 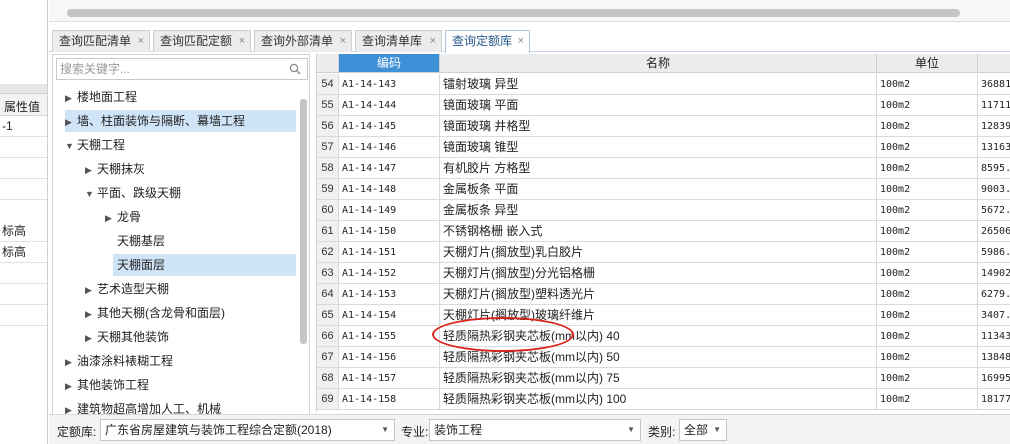 What do you see at coordinates (328, 231) in the screenshot?
I see `row-number-cell: 61` at bounding box center [328, 231].